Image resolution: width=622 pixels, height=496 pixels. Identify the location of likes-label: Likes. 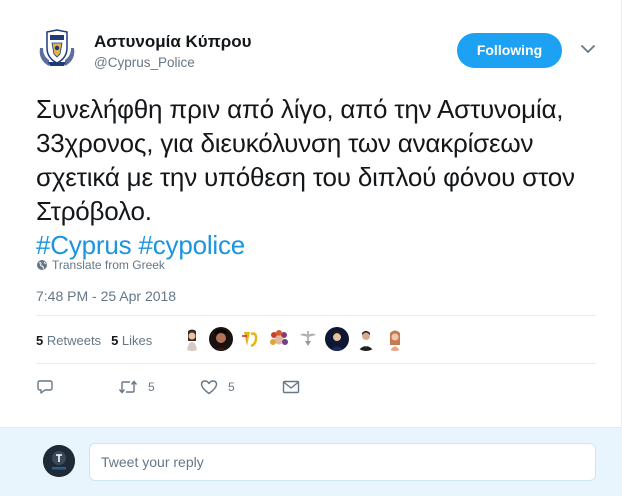
(137, 340).